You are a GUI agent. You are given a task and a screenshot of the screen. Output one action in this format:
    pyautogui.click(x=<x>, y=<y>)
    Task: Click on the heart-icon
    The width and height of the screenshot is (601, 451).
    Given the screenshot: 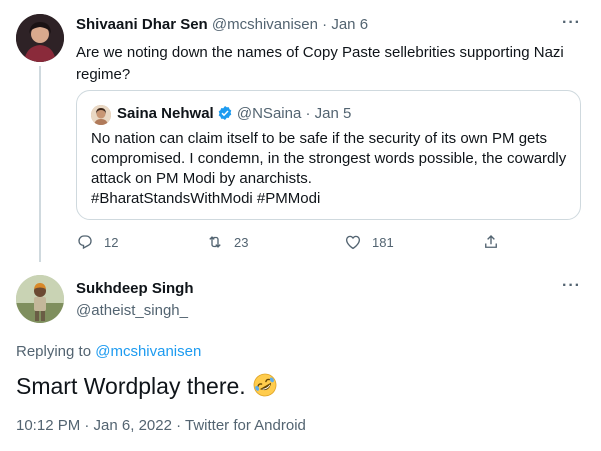 What is the action you would take?
    pyautogui.click(x=353, y=242)
    